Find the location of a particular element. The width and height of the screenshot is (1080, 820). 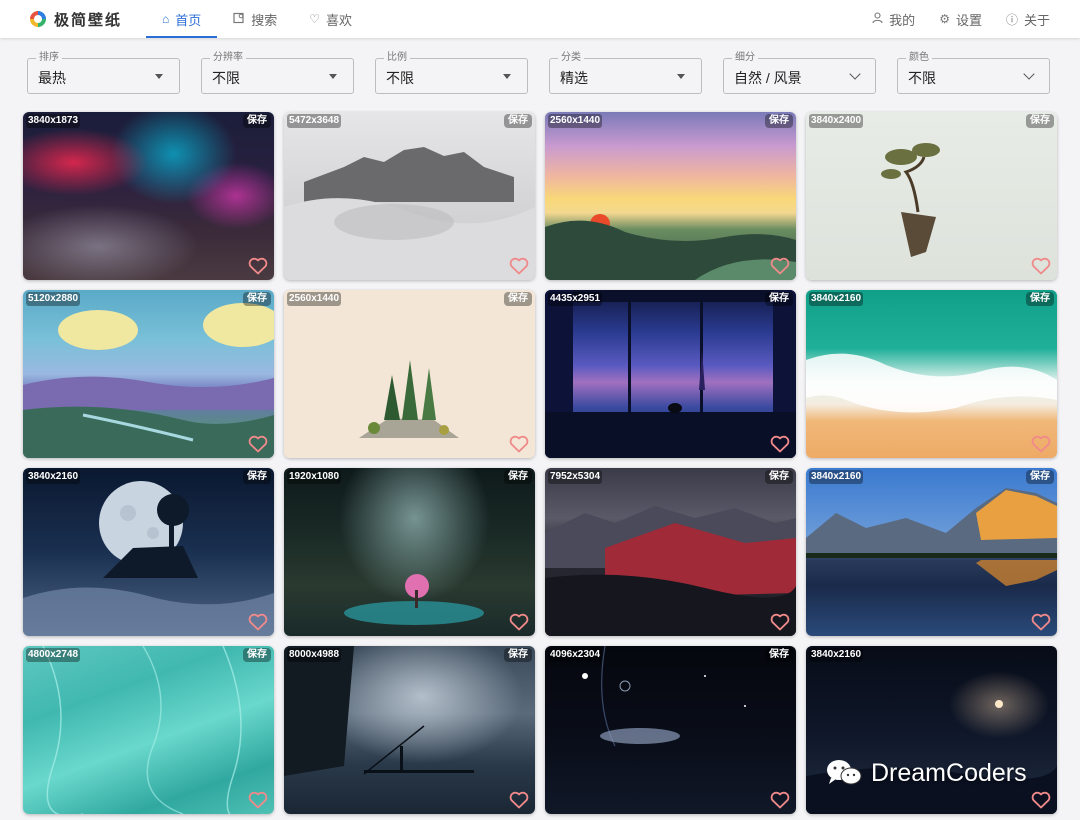

resolution-badge: 3840x2400 is located at coordinates (836, 121).